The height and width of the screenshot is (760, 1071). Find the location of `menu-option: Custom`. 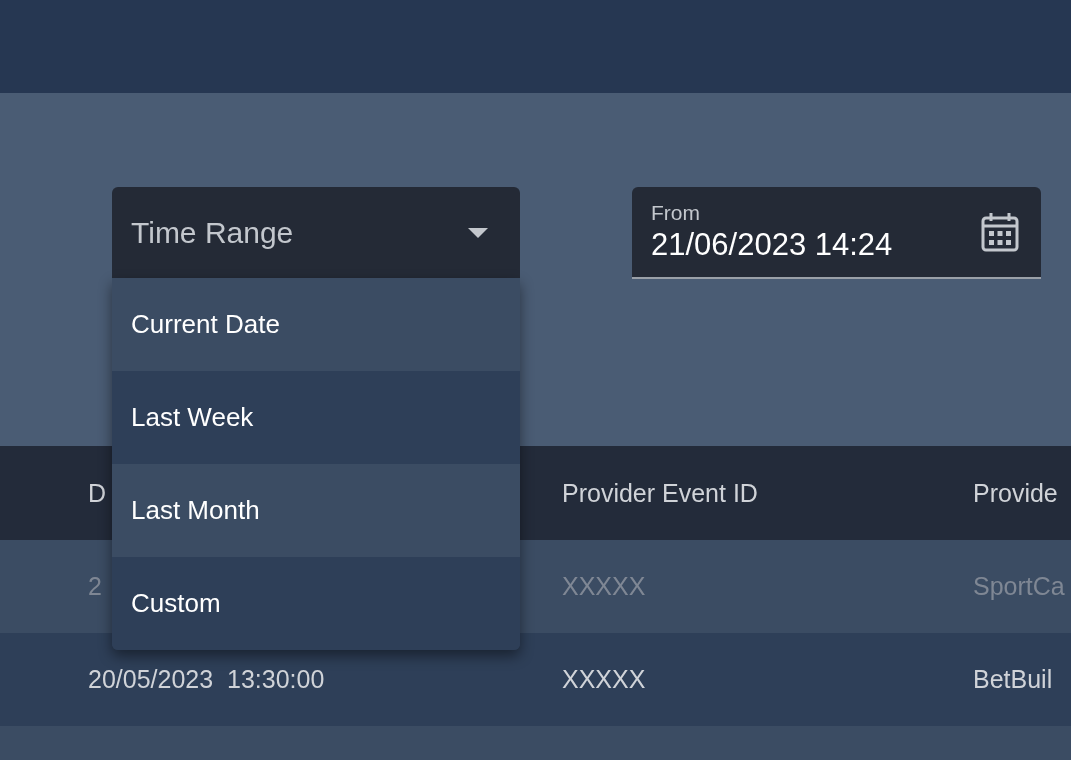

menu-option: Custom is located at coordinates (316, 603).